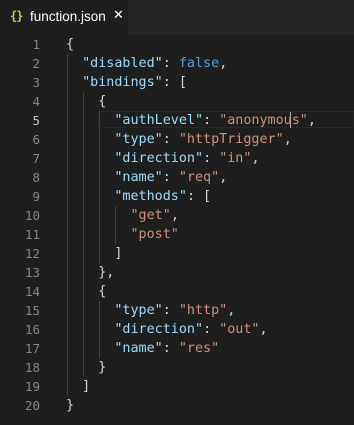 The height and width of the screenshot is (425, 354). Describe the element at coordinates (36, 101) in the screenshot. I see `line-number: 4` at that location.